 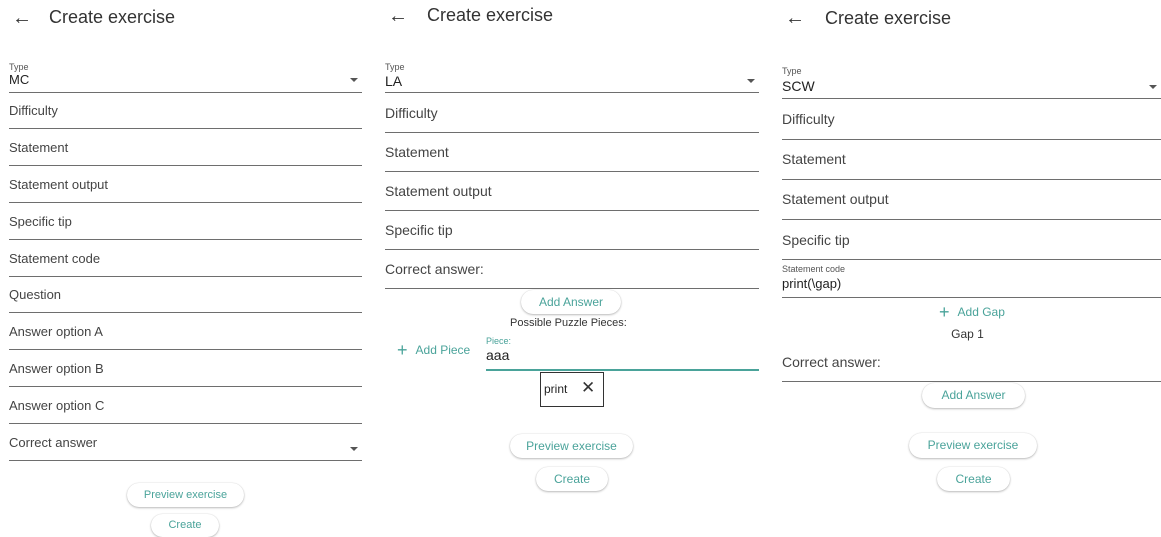 I want to click on answer-option-a-field: Answer option A, so click(x=185, y=331).